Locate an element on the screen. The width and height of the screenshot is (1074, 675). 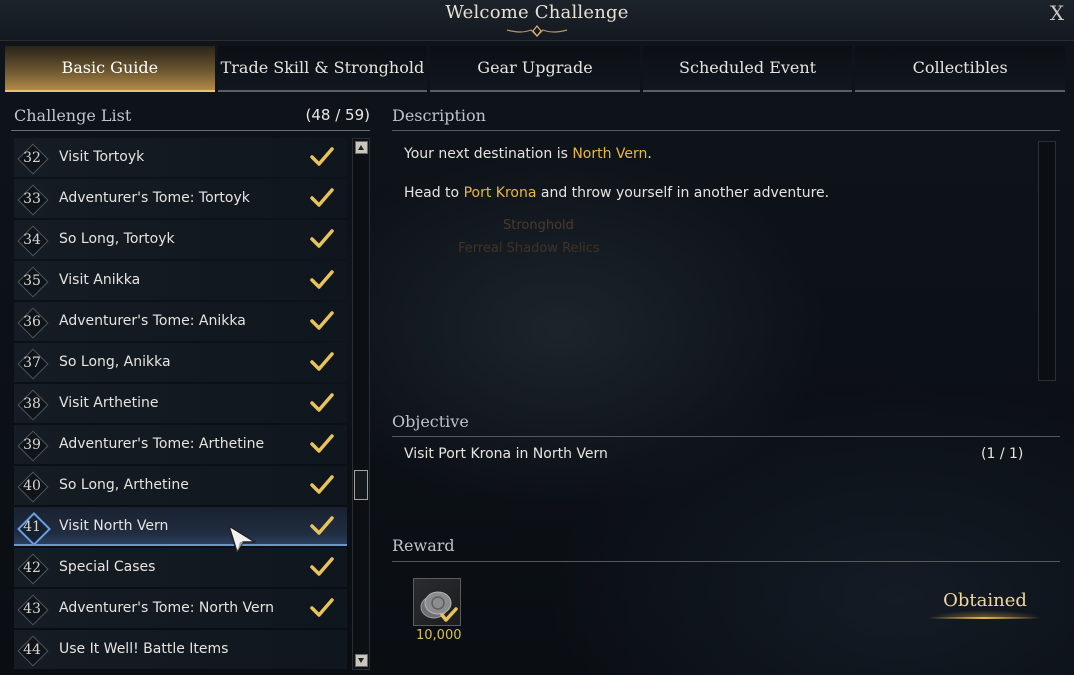
challenge-row: 37 So Long, Anikka is located at coordinates (180, 362).